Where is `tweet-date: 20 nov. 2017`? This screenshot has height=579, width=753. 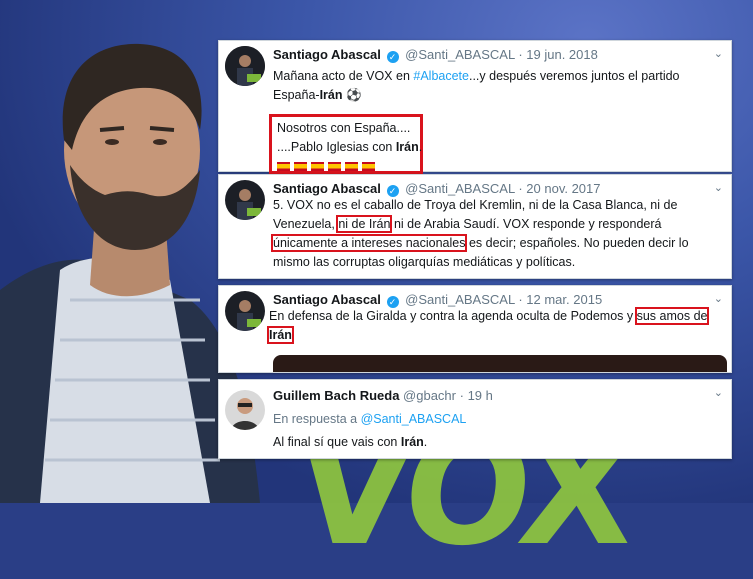 tweet-date: 20 nov. 2017 is located at coordinates (563, 188).